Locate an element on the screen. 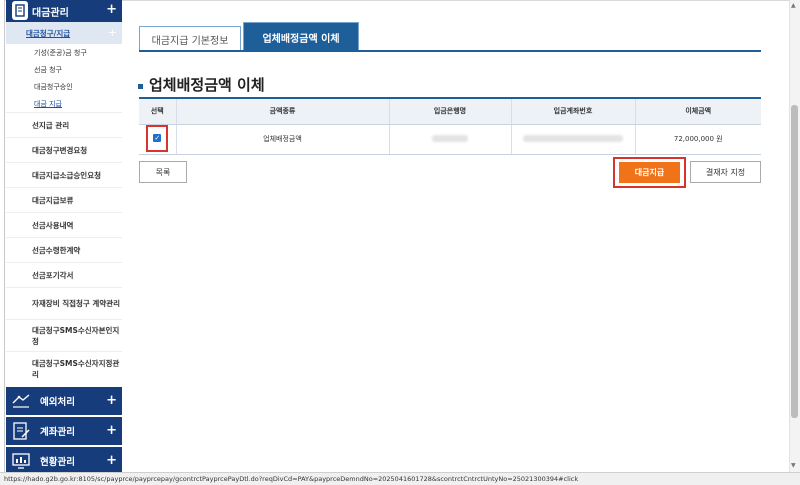 This screenshot has height=485, width=800. sidebar-subtitle-label: 대금청구/지급 is located at coordinates (48, 33).